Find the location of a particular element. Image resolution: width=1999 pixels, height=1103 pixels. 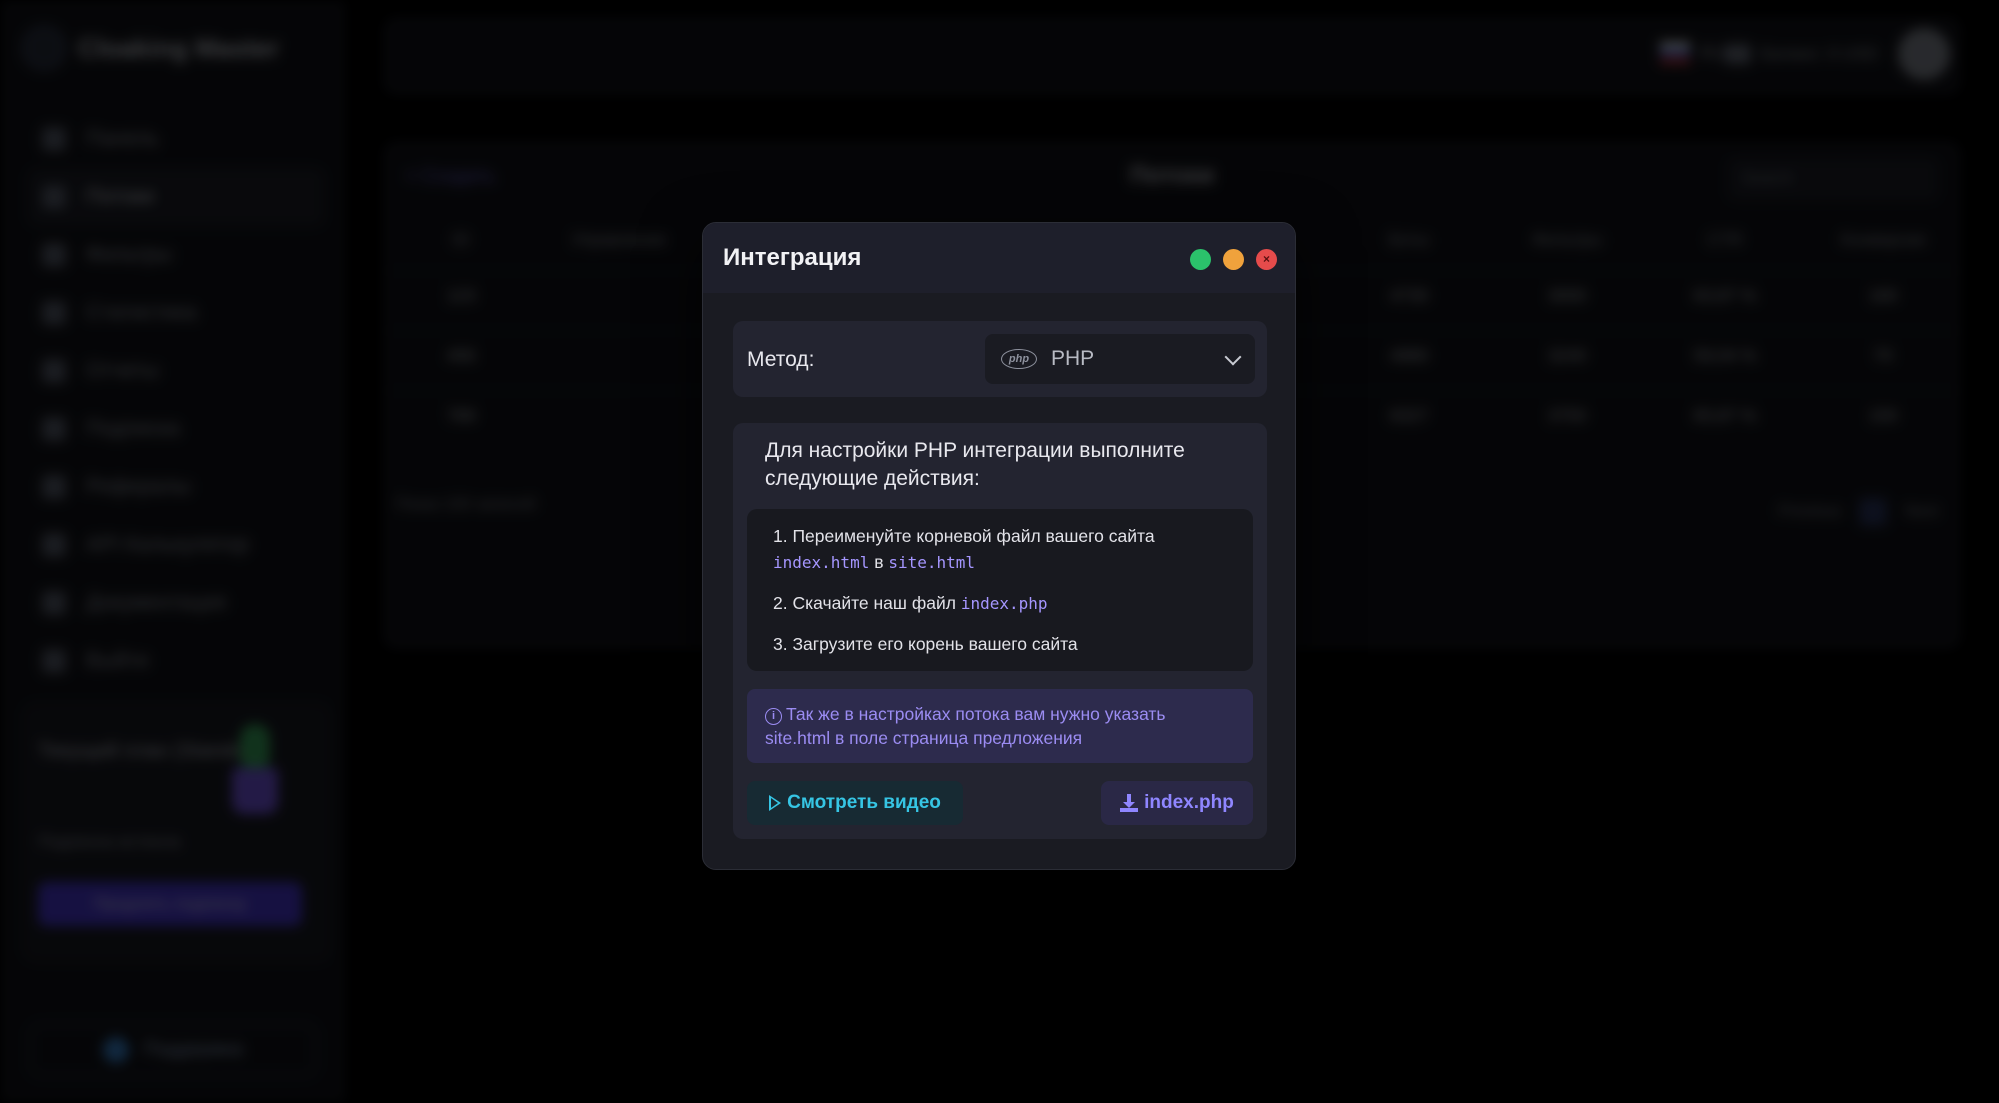

step-3: 3. Загрузите его корень вашего сайта is located at coordinates (925, 644).